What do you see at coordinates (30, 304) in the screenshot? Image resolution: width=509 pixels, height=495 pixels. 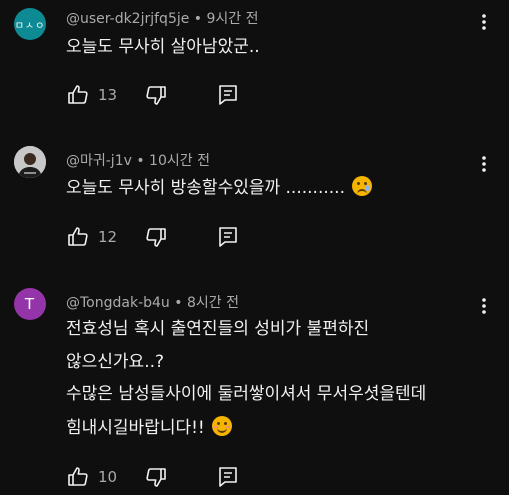 I see `avatar: T` at bounding box center [30, 304].